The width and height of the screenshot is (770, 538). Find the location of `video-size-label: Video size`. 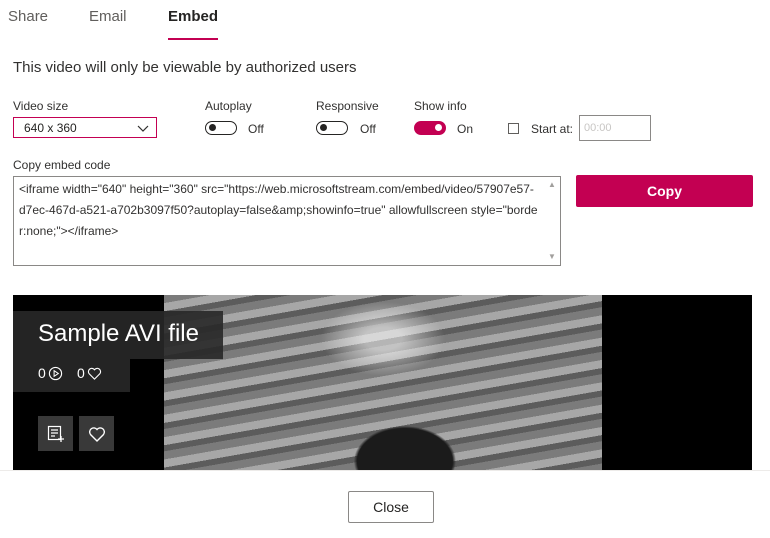

video-size-label: Video size is located at coordinates (41, 106).